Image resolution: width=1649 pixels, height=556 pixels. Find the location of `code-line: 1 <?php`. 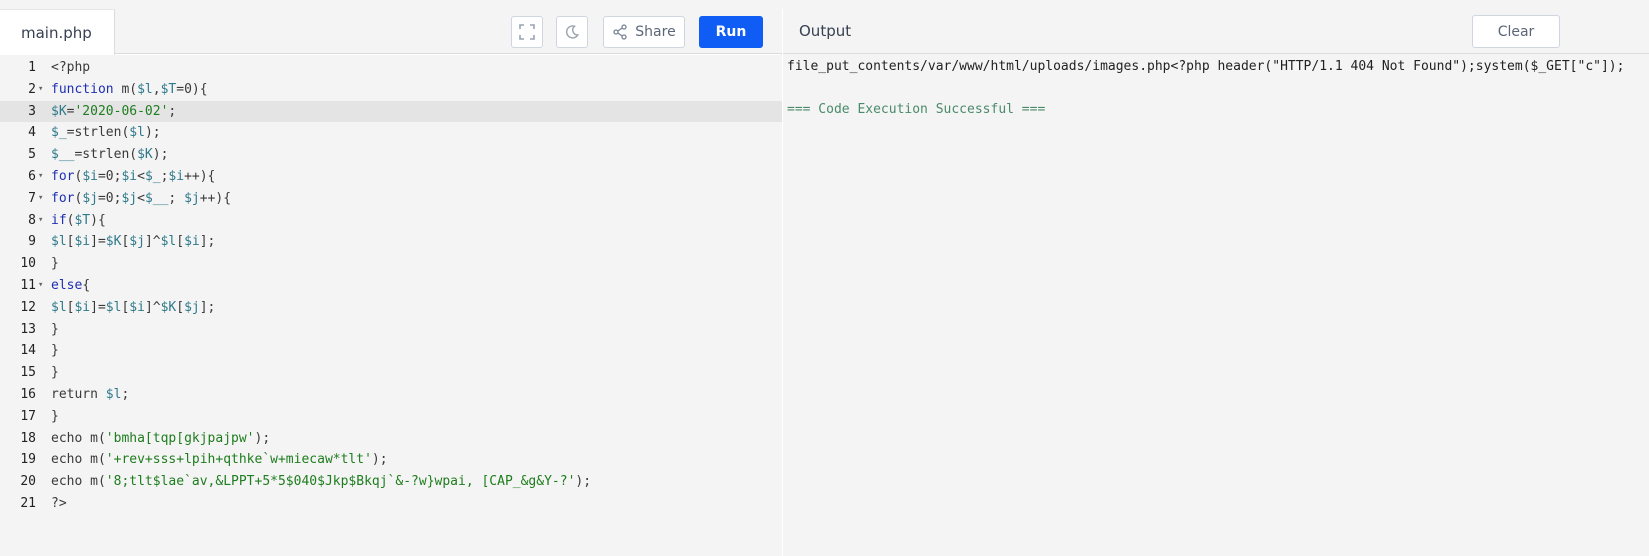

code-line: 1 <?php is located at coordinates (391, 68).